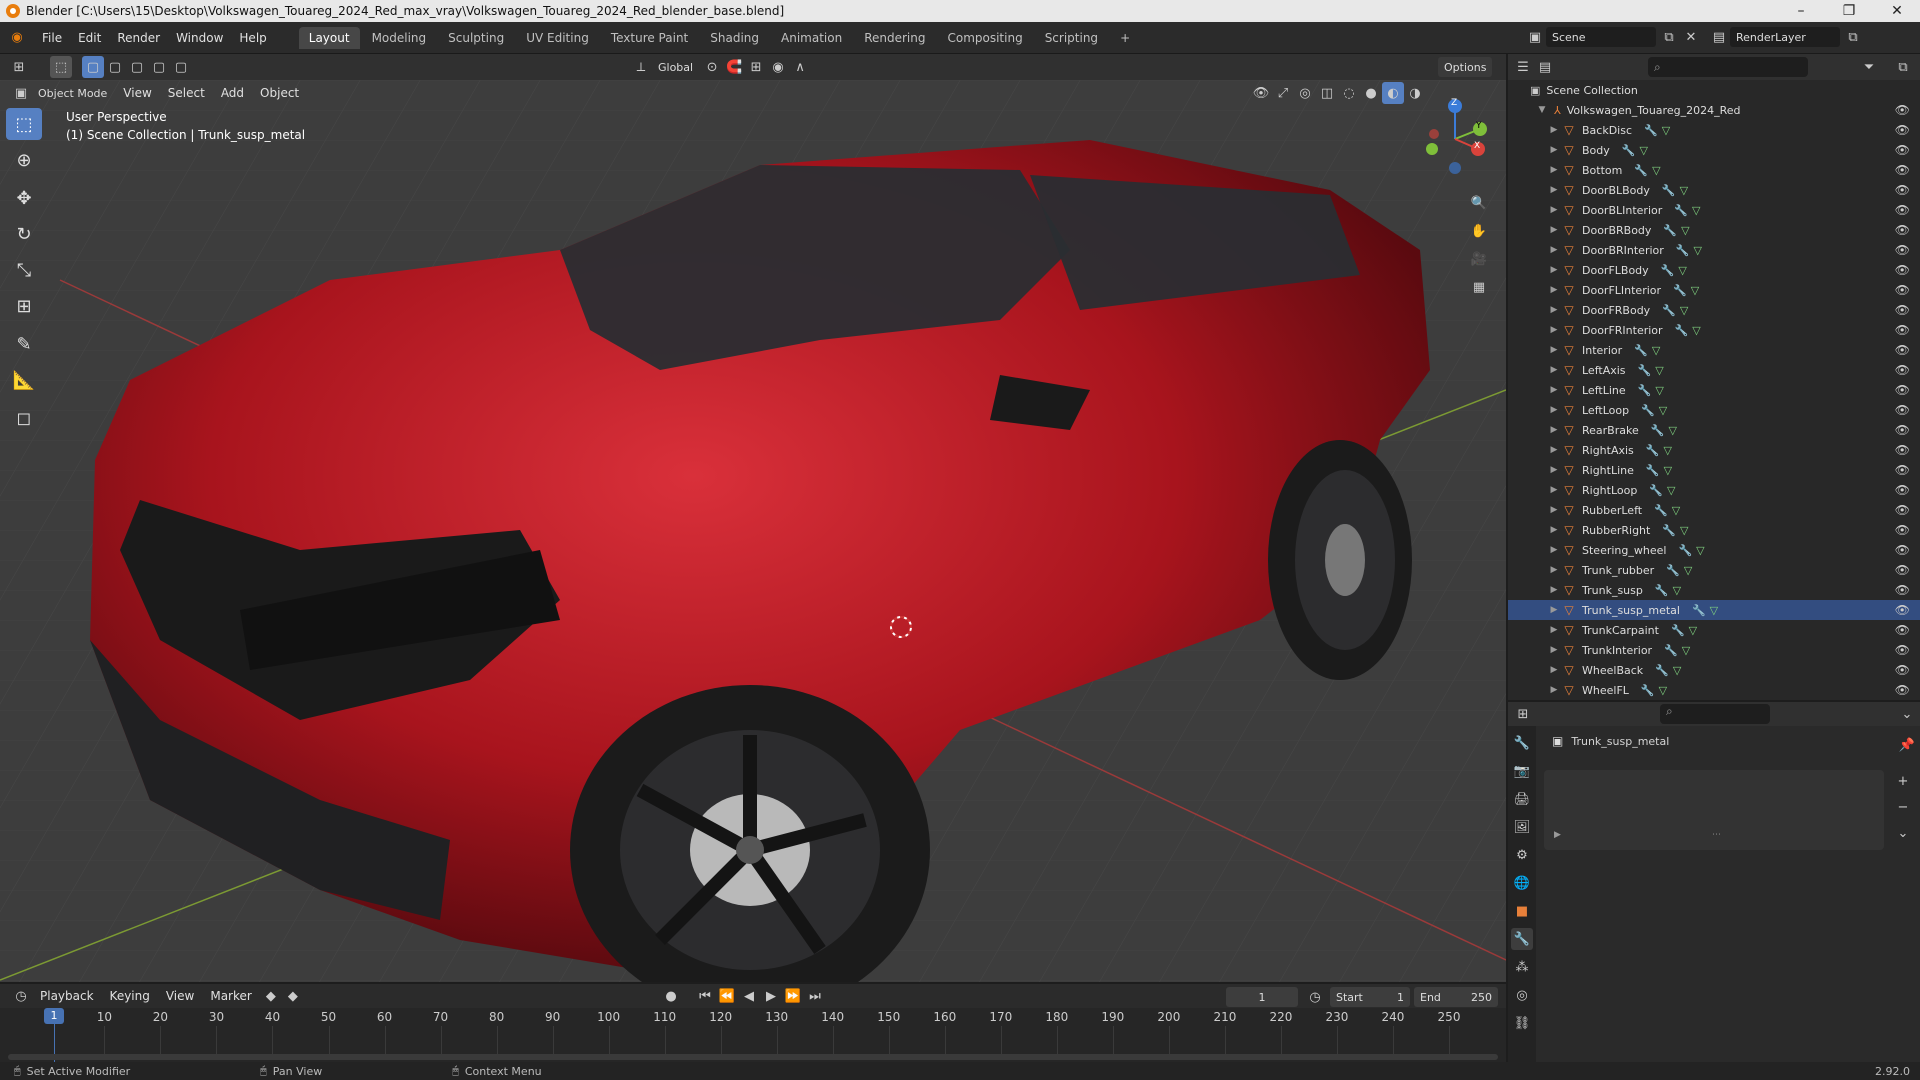 The width and height of the screenshot is (1920, 1080). What do you see at coordinates (557, 38) in the screenshot?
I see `tab-uv-editing: UV Editing` at bounding box center [557, 38].